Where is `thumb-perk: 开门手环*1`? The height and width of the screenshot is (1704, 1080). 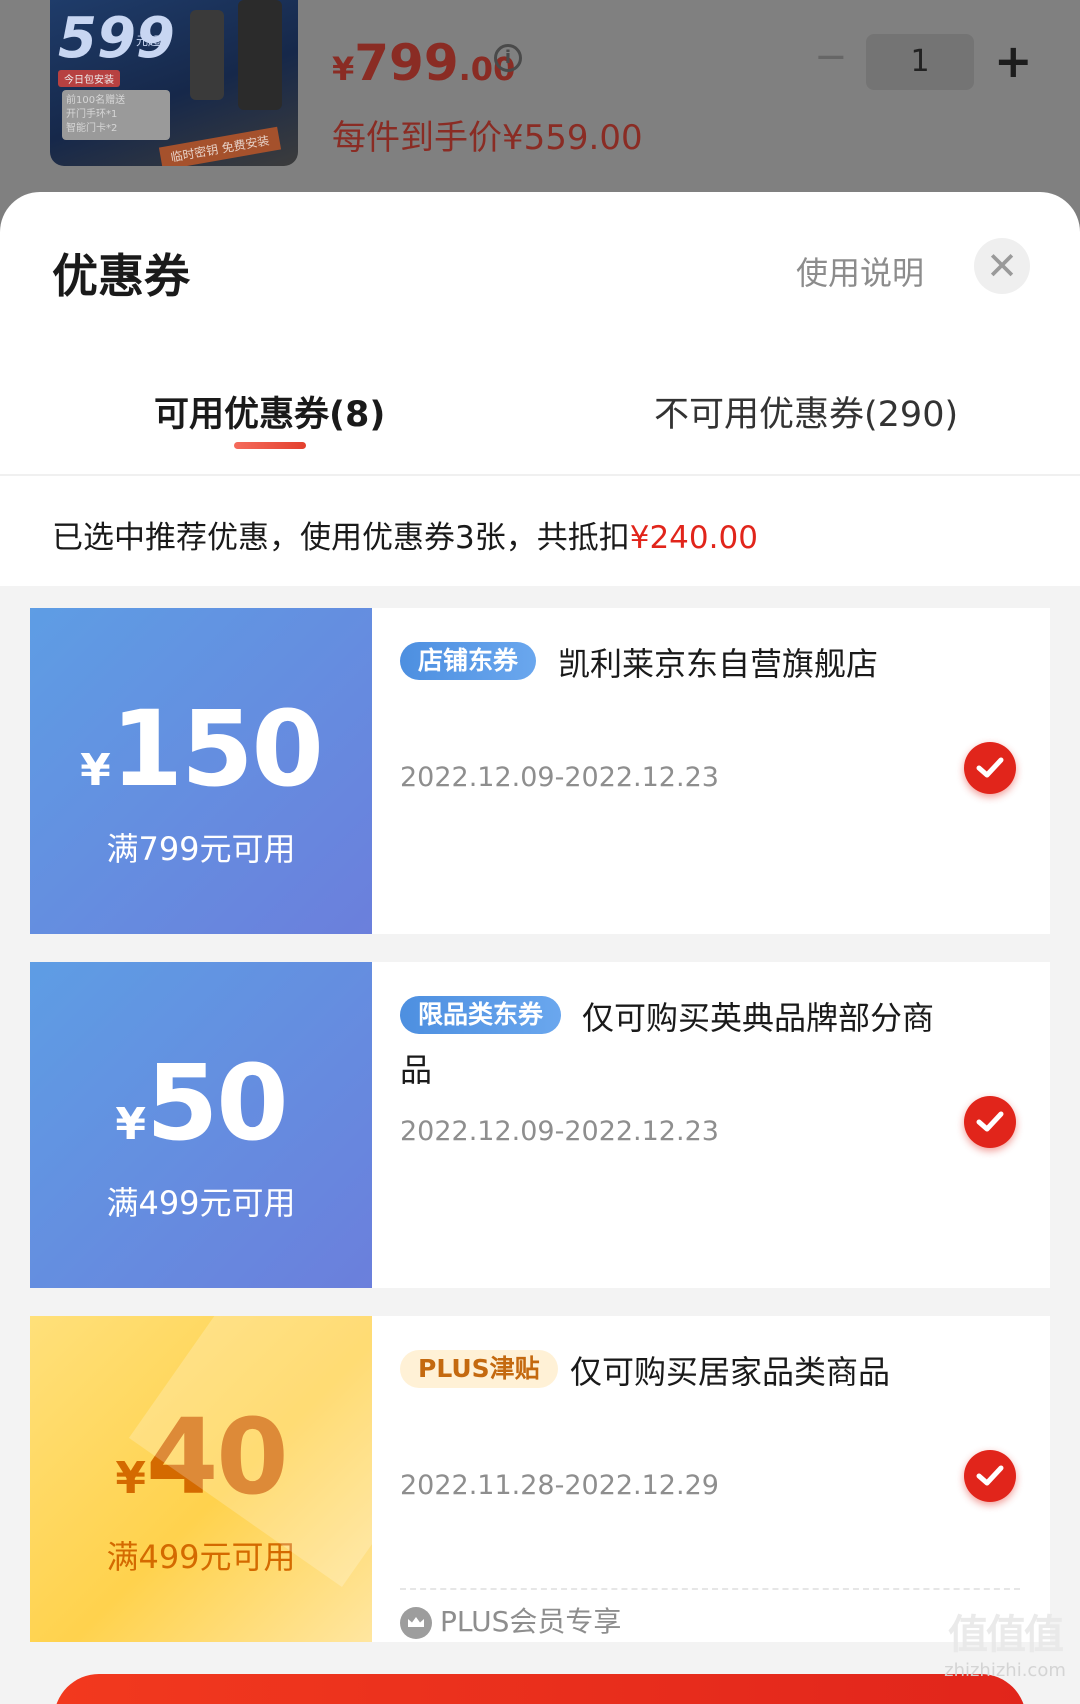
thumb-perk: 开门手环*1 is located at coordinates (92, 114).